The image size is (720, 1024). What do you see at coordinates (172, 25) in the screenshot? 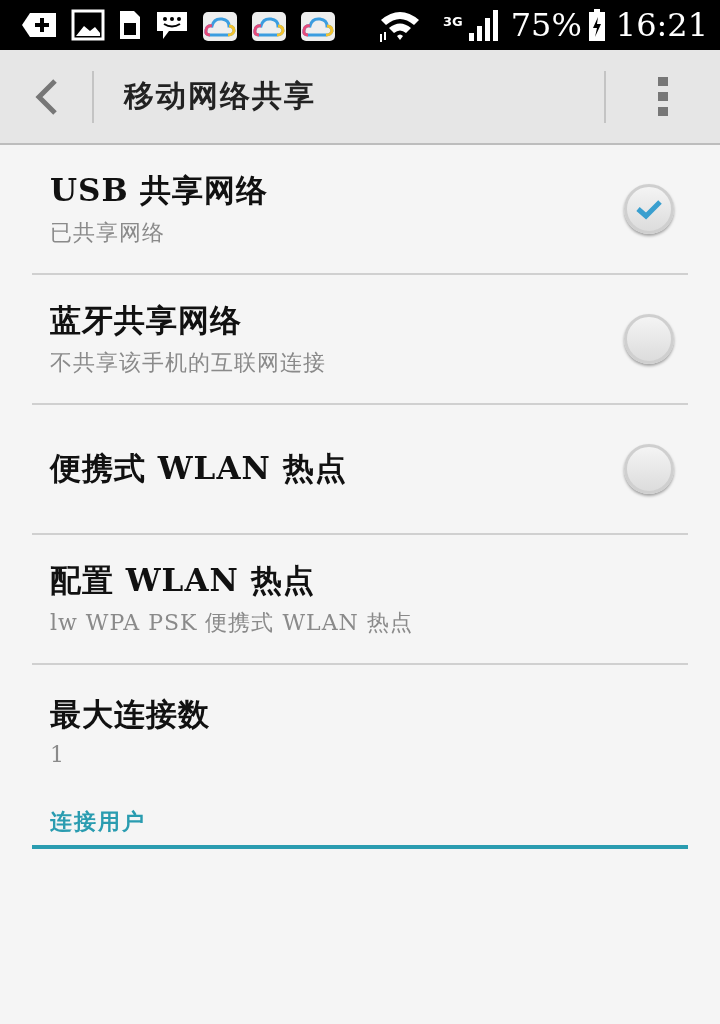
I see `chat-bubble-icon` at bounding box center [172, 25].